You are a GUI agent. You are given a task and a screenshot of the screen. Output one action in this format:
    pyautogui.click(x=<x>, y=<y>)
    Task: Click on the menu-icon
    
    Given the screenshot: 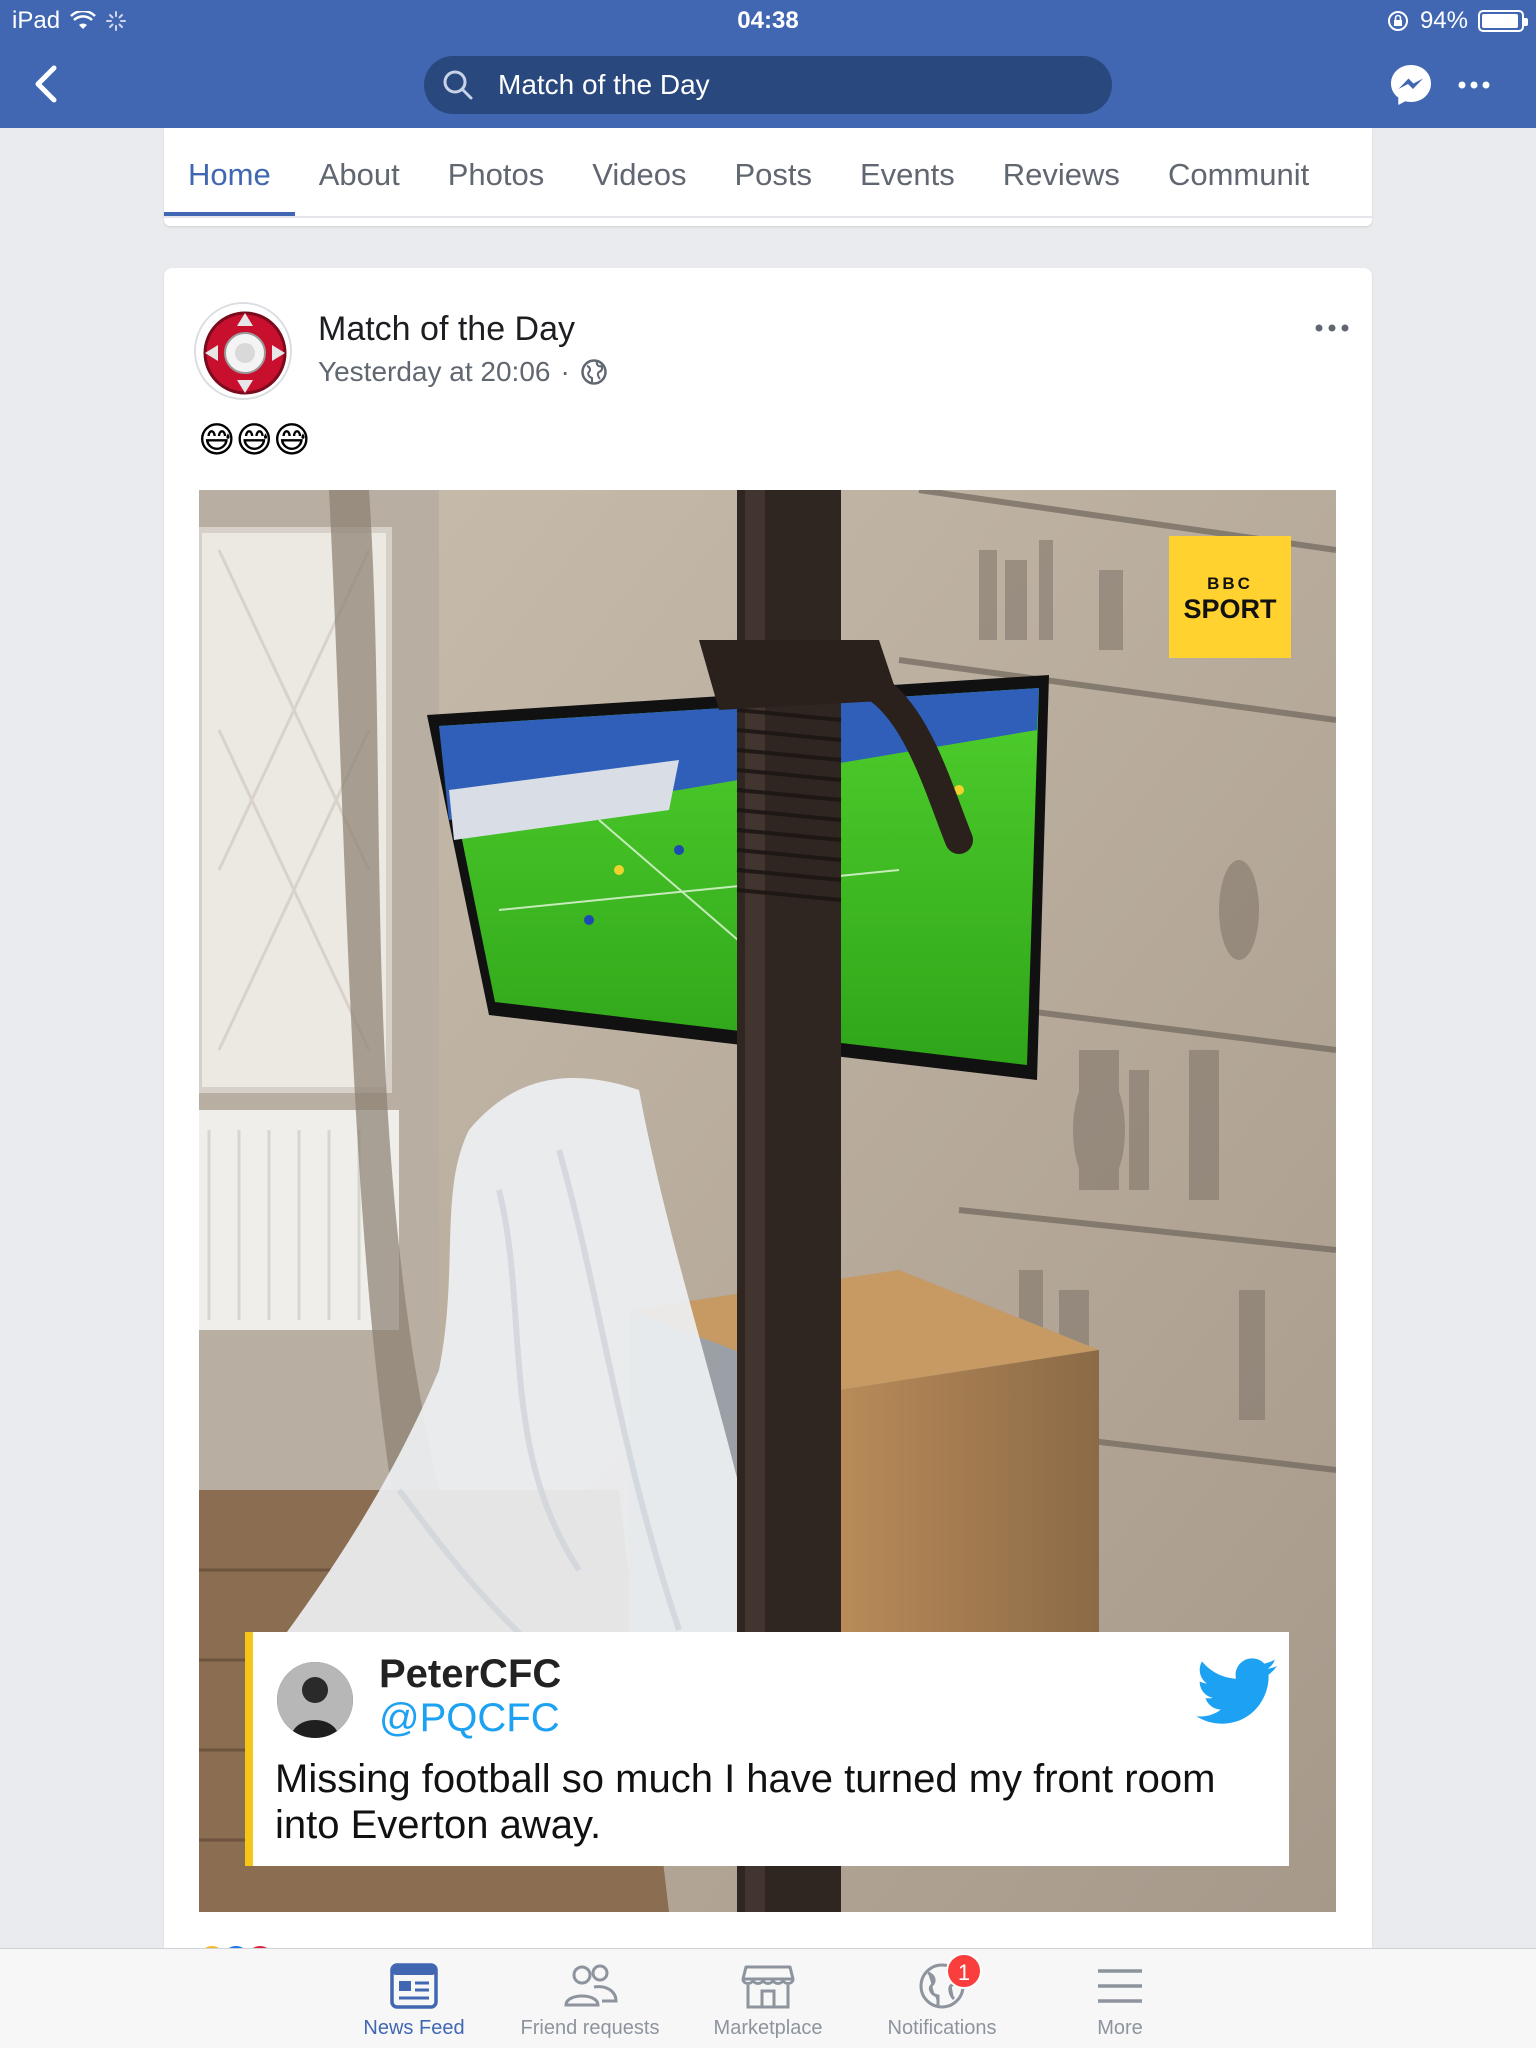 What is the action you would take?
    pyautogui.click(x=1120, y=1986)
    